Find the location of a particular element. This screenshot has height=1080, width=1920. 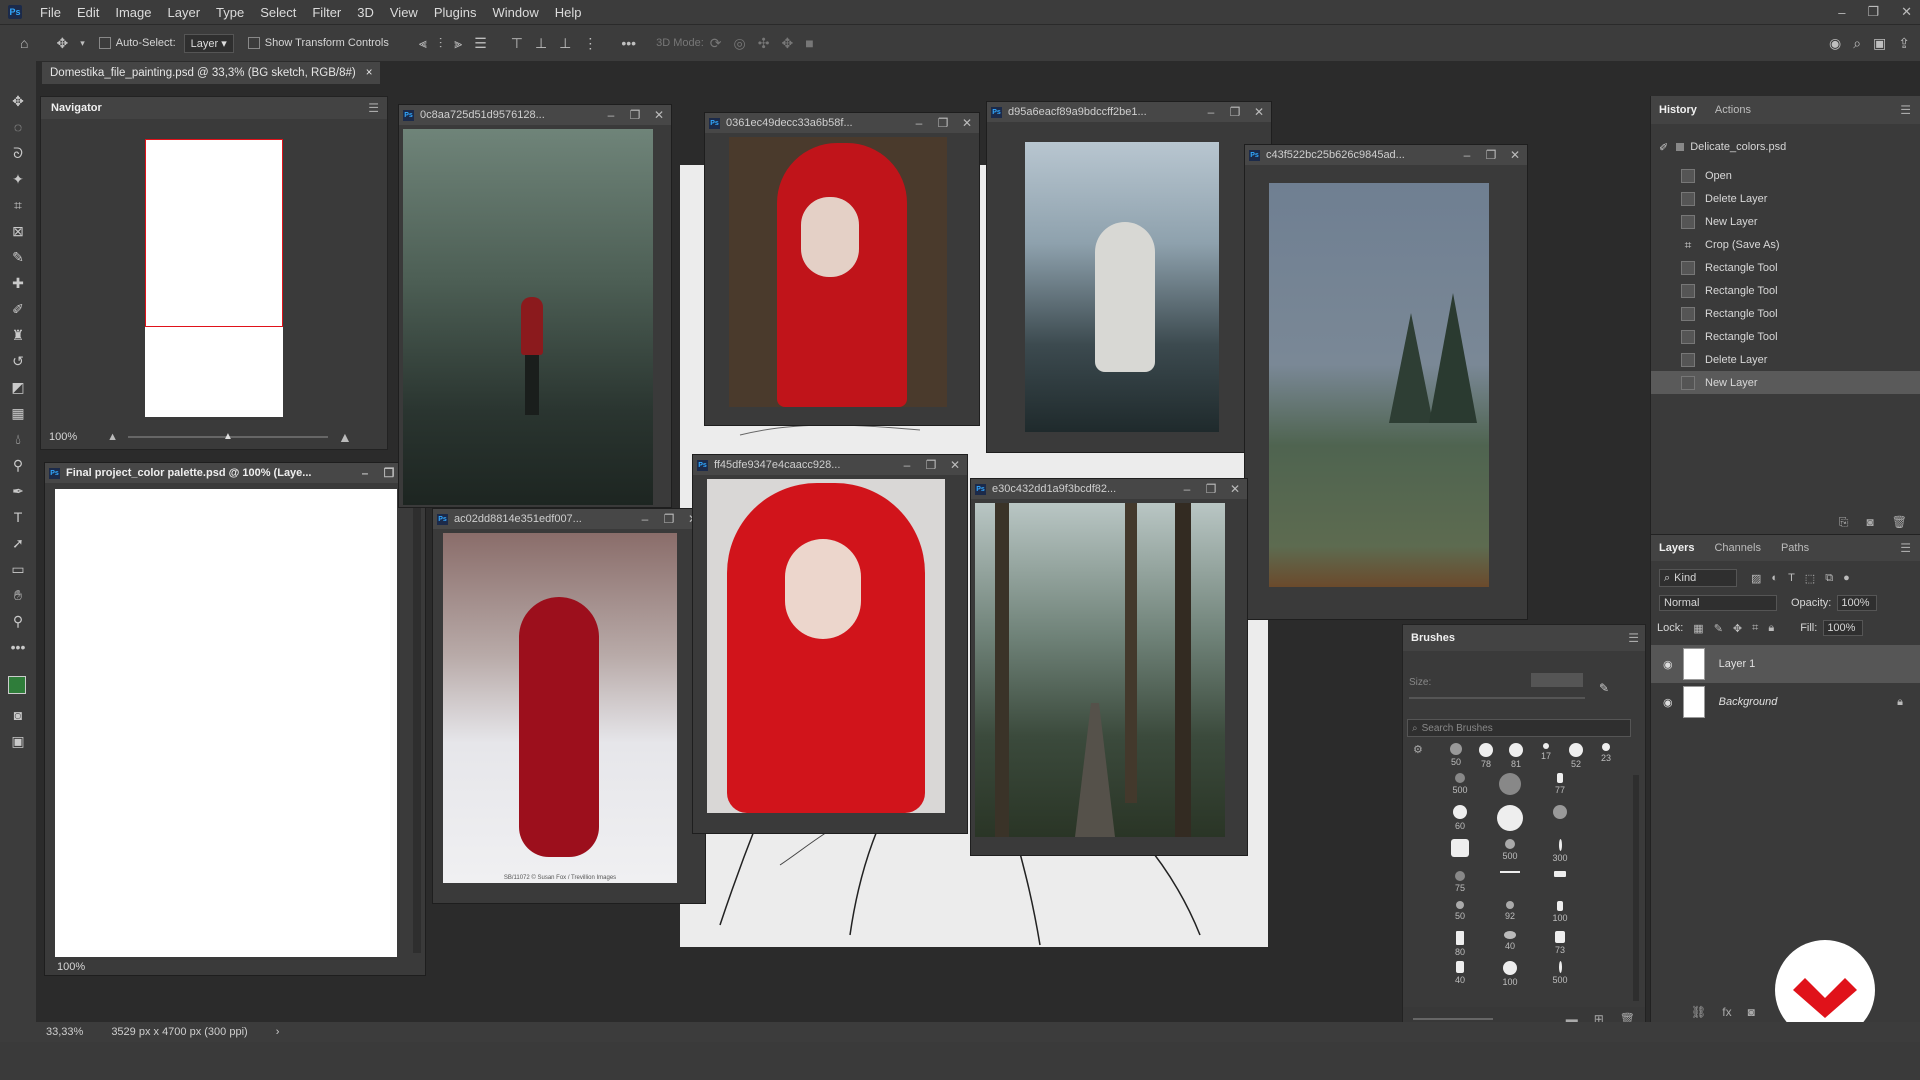

brushes-tab: Brushes is located at coordinates (1433, 638).